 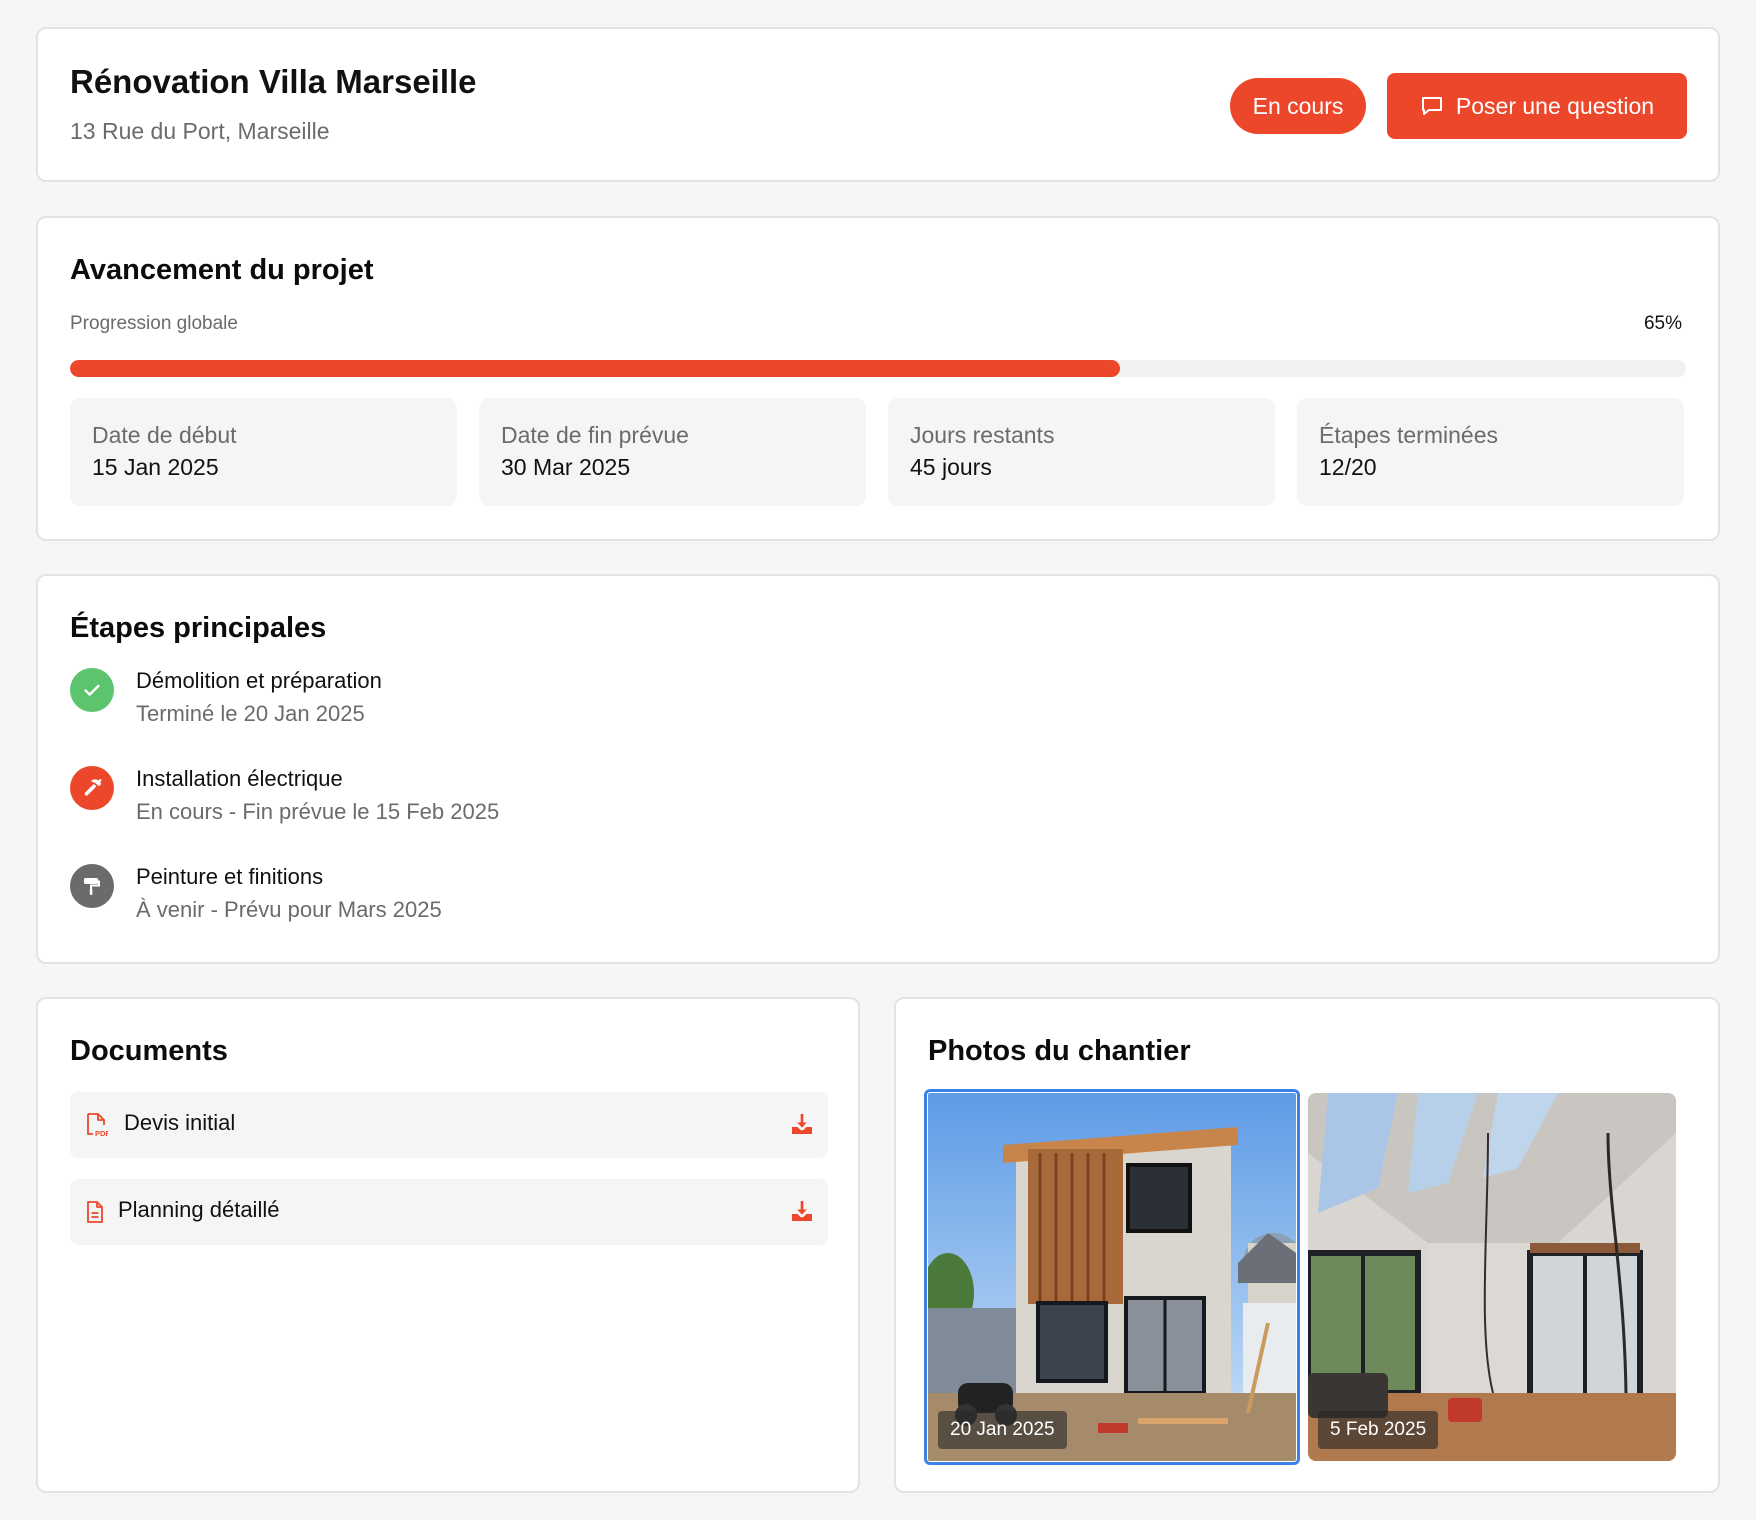 What do you see at coordinates (200, 131) in the screenshot?
I see `project-address: 13 Rue du Port, Marseille` at bounding box center [200, 131].